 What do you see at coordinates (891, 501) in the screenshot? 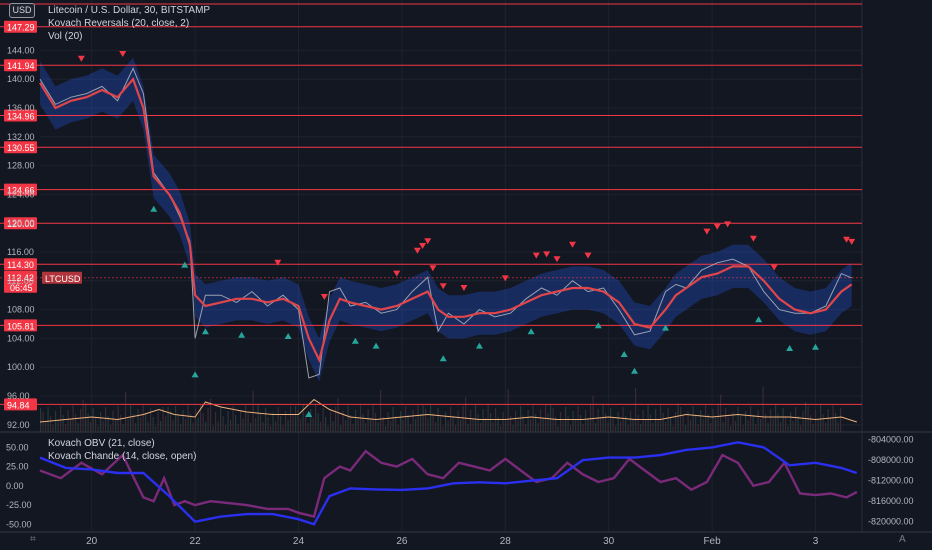
I see `obv-tick-label: -816000.00` at bounding box center [891, 501].